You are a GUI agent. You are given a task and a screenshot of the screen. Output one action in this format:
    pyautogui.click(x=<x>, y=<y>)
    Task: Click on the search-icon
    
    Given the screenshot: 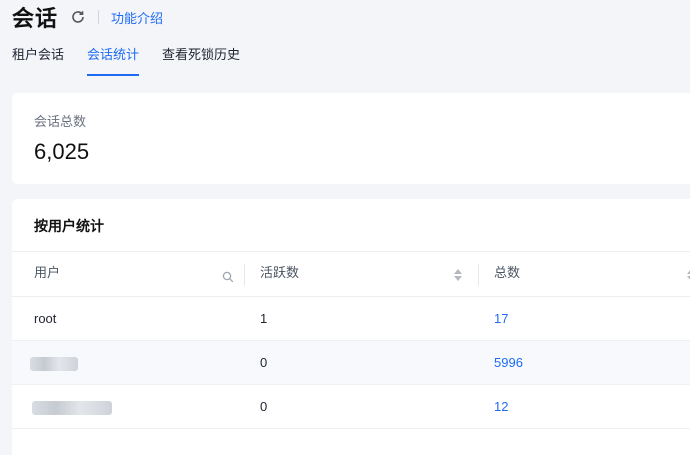 What is the action you would take?
    pyautogui.click(x=228, y=277)
    